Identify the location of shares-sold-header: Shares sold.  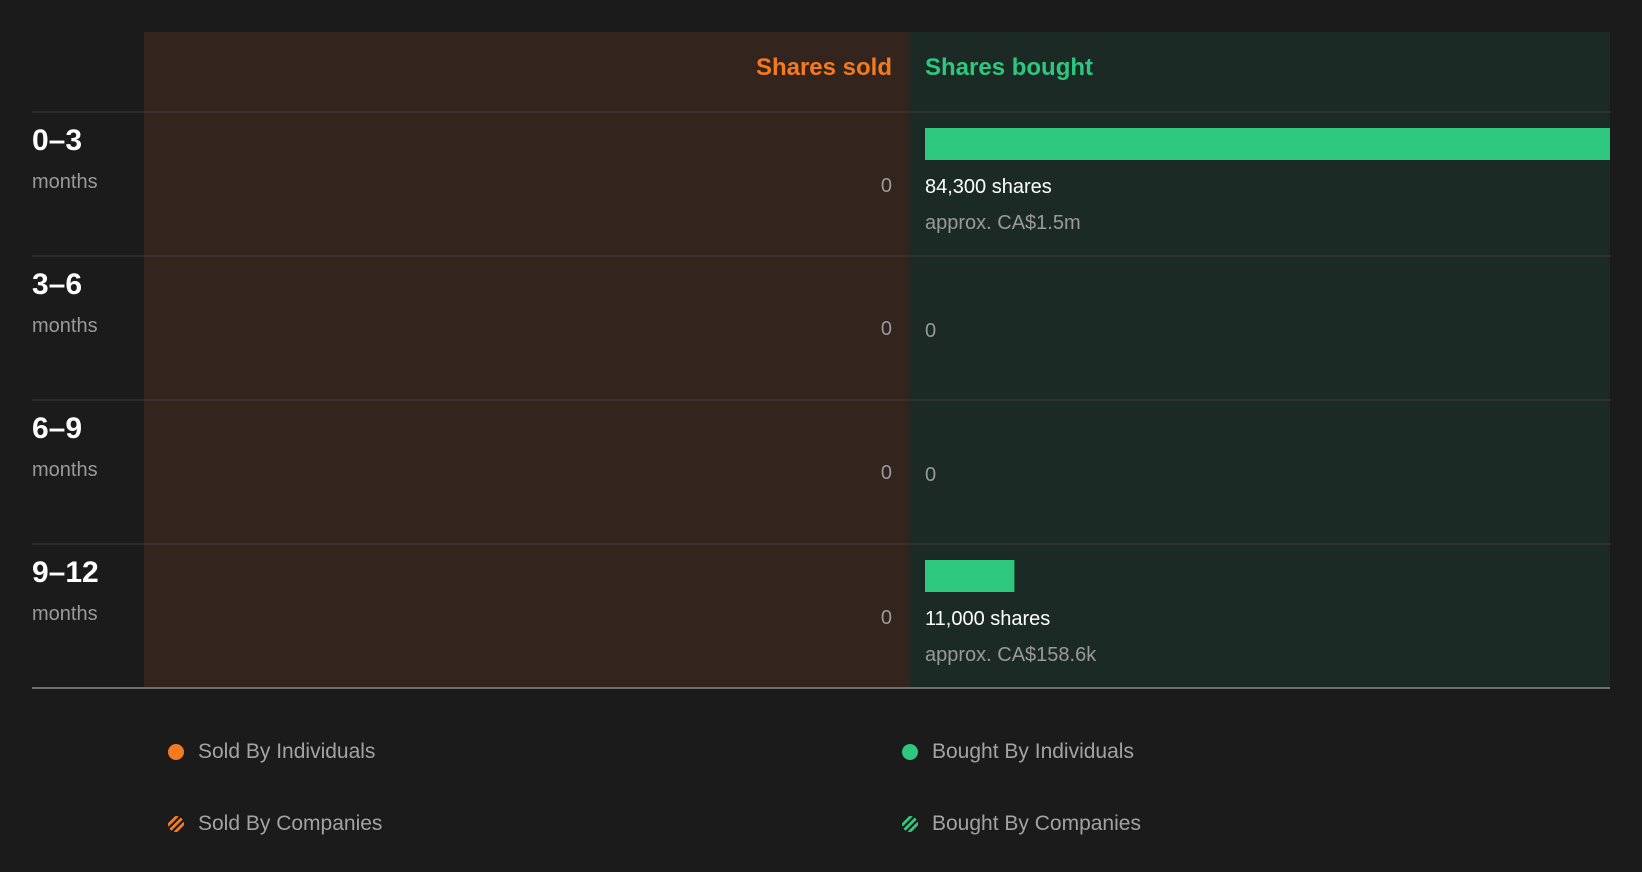
(823, 67).